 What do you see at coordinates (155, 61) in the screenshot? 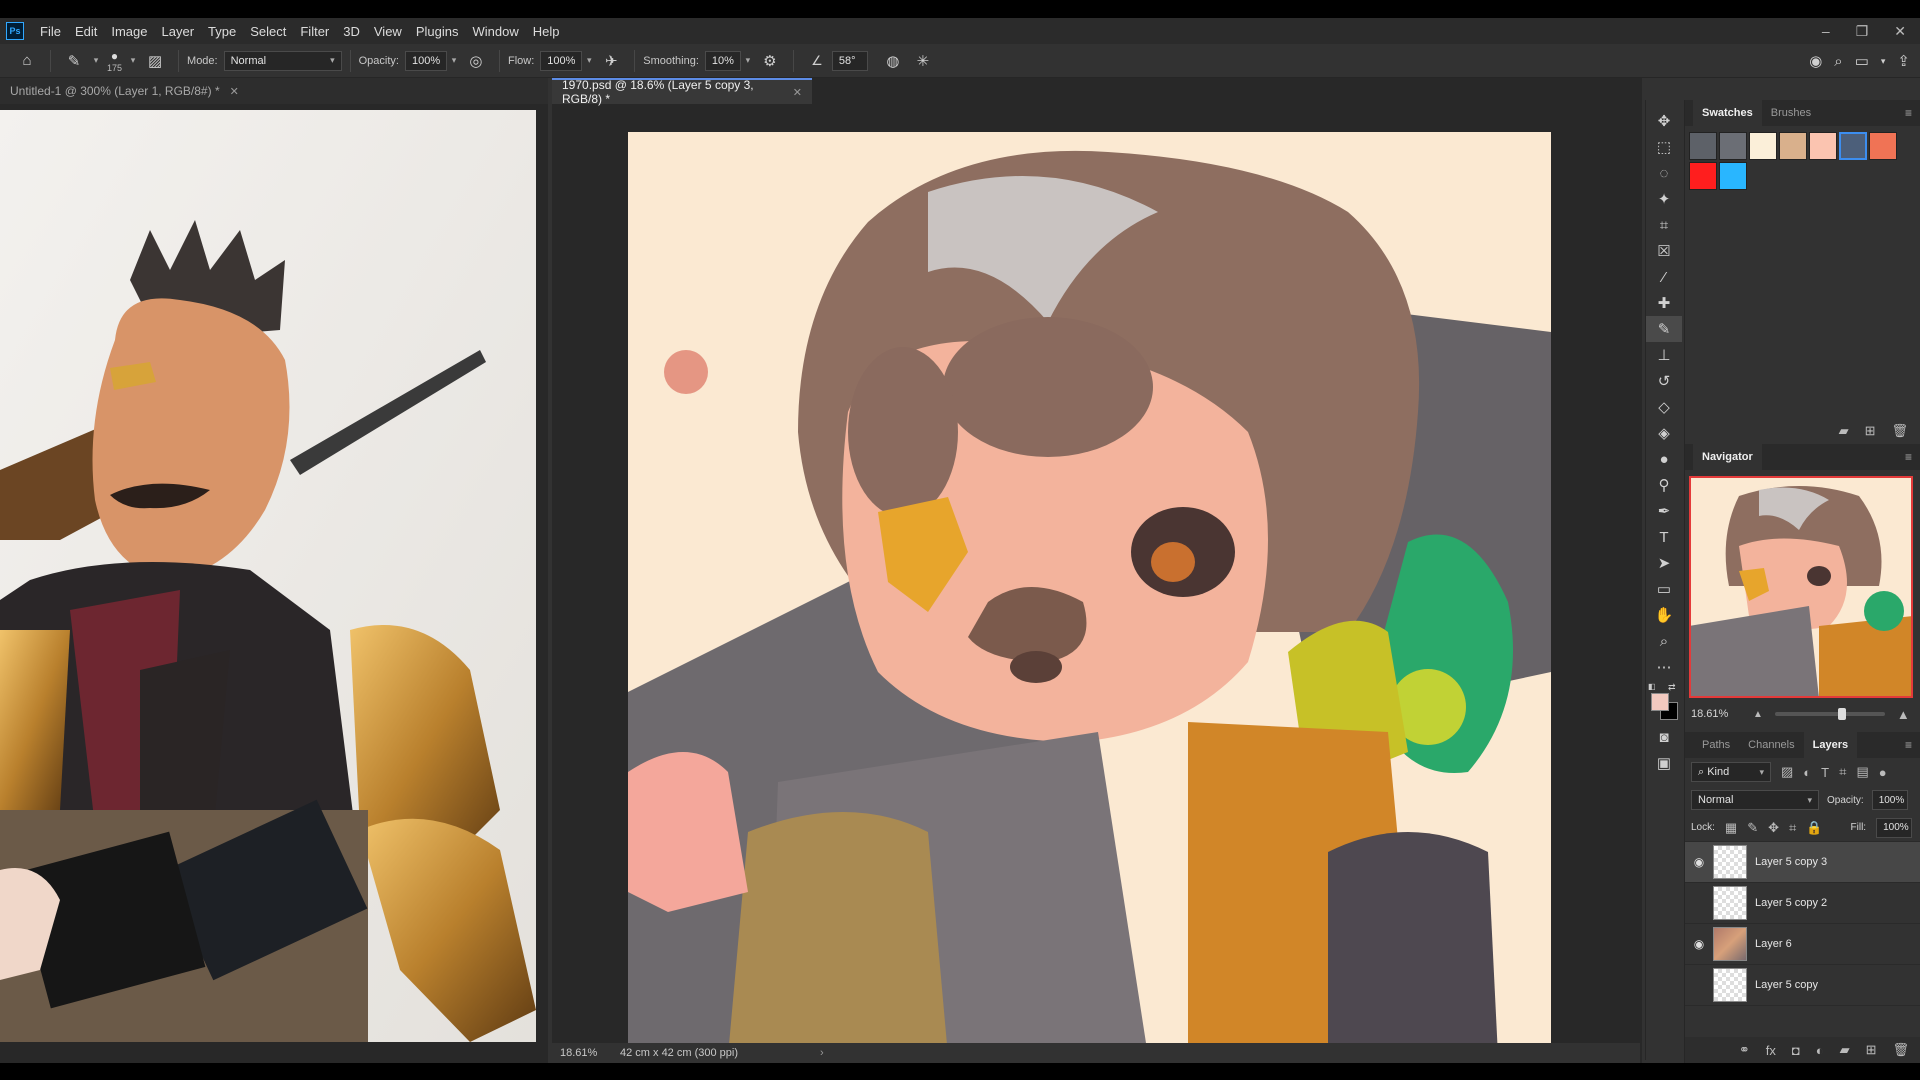
I see `brush-settings-icon: ▨` at bounding box center [155, 61].